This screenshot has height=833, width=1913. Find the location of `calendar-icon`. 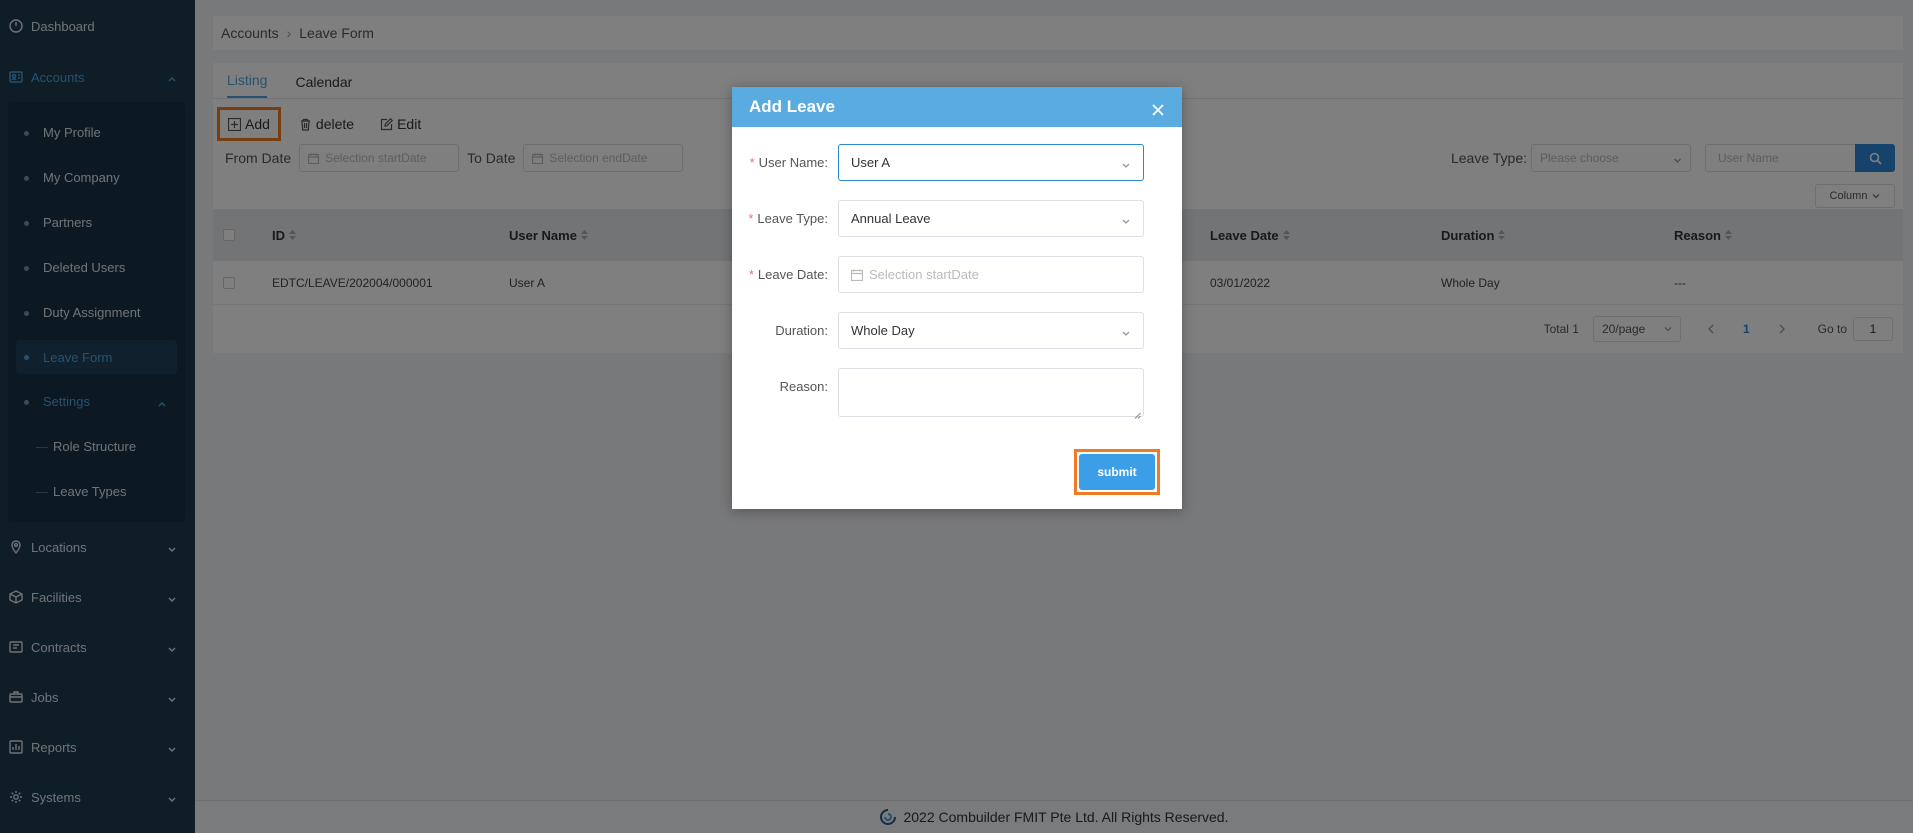

calendar-icon is located at coordinates (857, 275).